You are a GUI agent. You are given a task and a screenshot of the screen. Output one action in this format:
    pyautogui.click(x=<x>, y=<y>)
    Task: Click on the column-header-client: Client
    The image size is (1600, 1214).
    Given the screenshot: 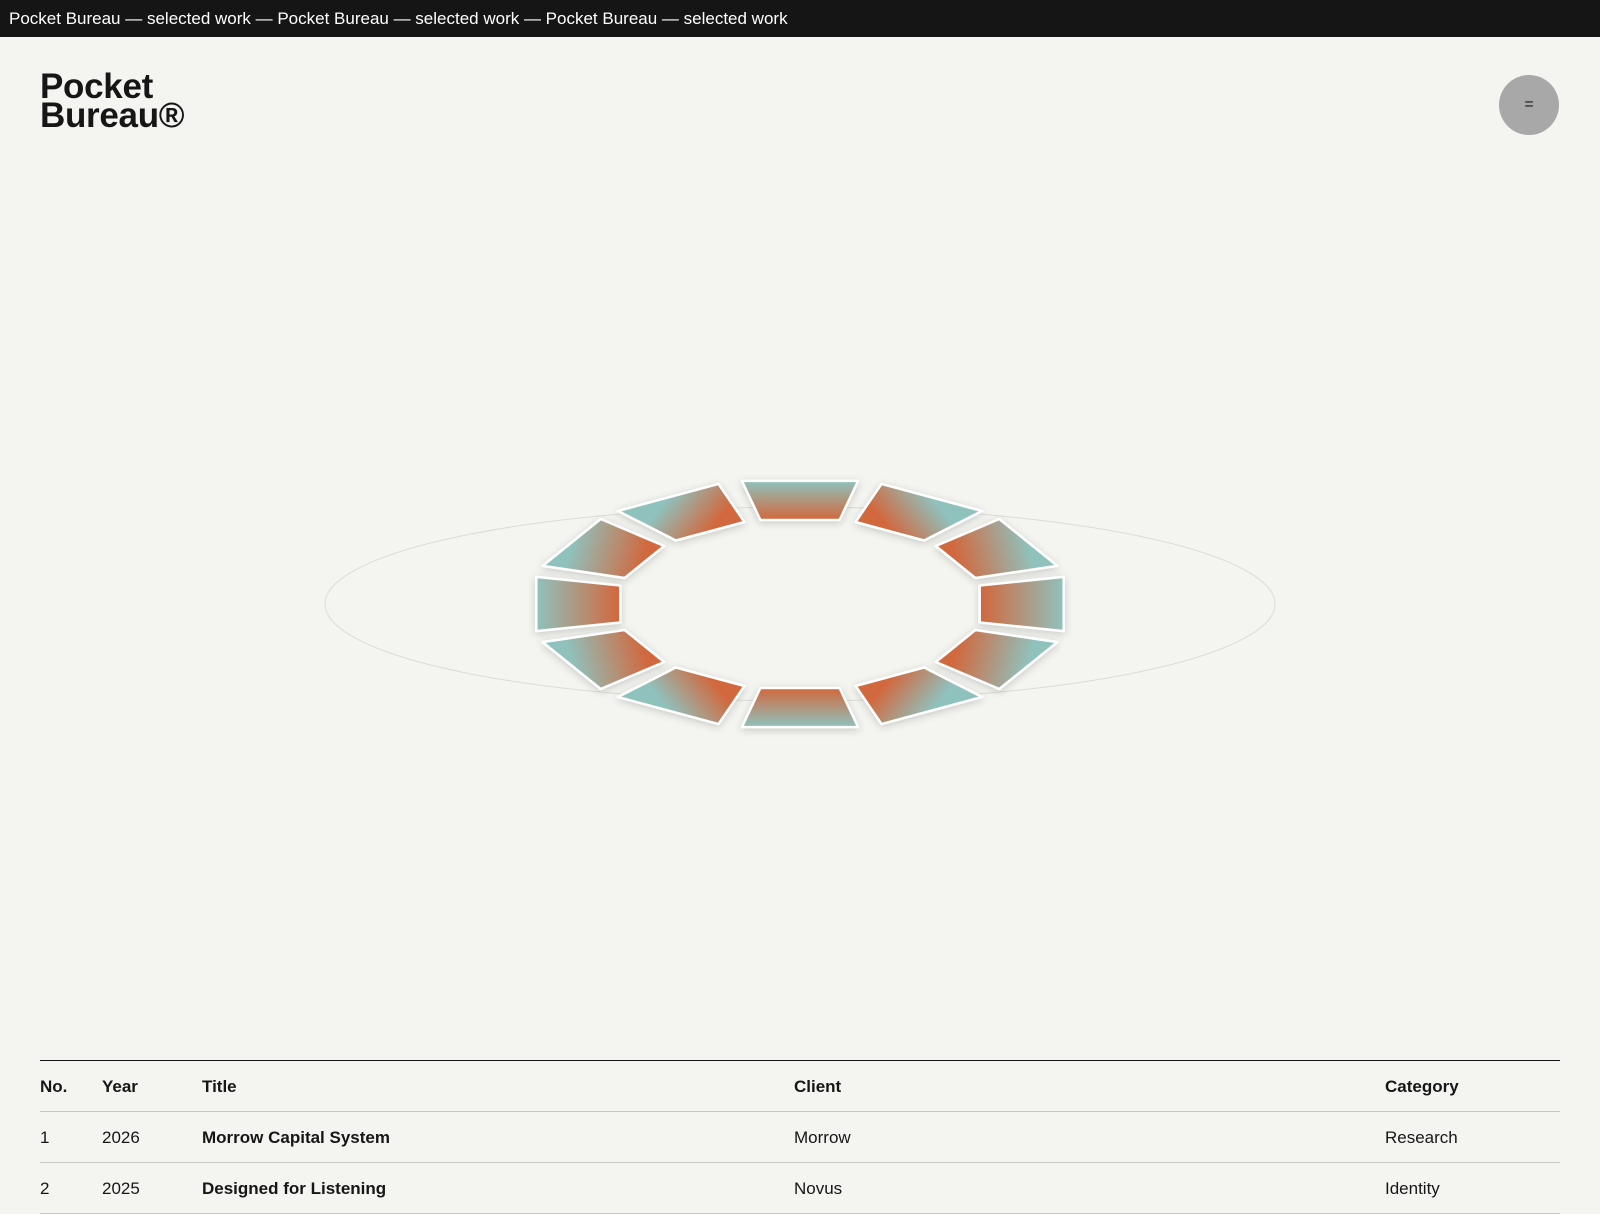 What is the action you would take?
    pyautogui.click(x=818, y=1086)
    